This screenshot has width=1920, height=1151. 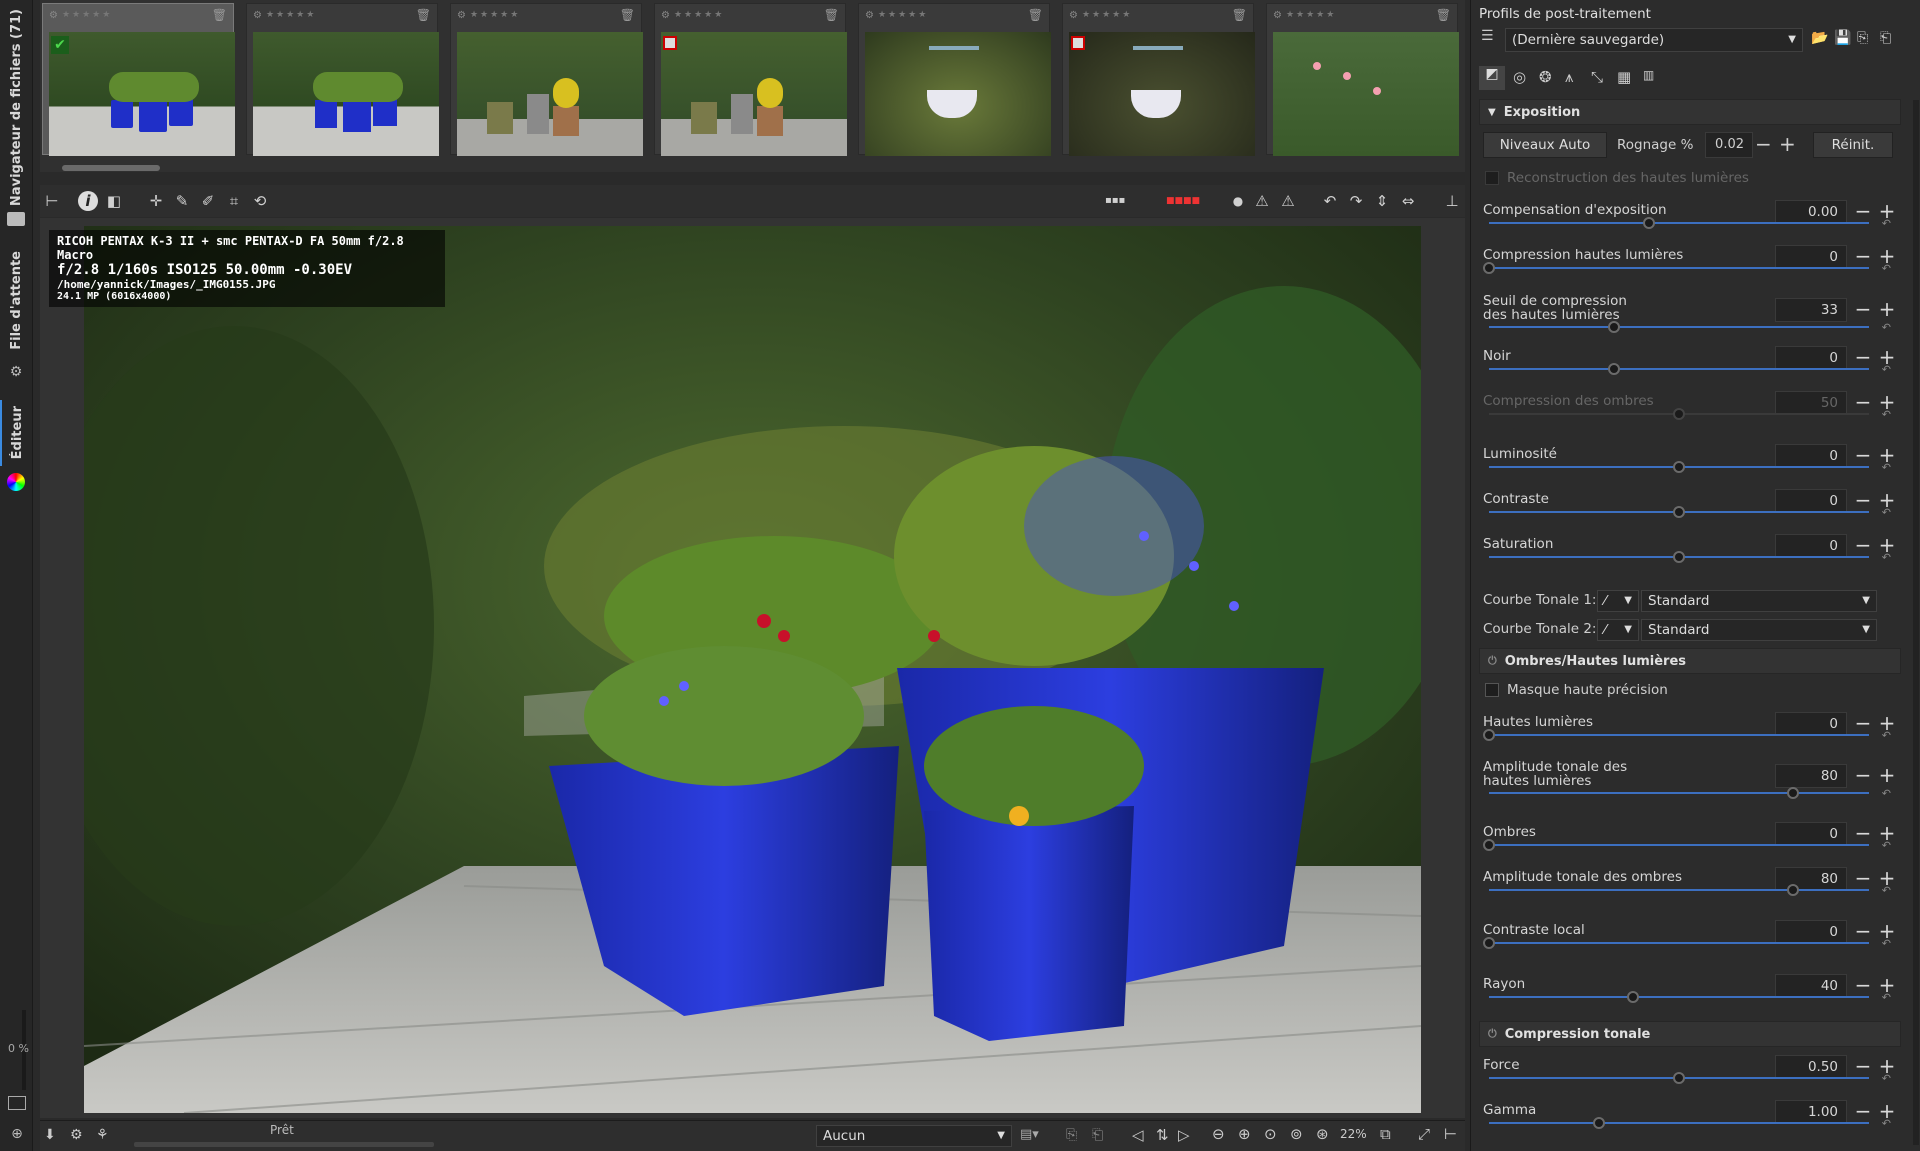 I want to click on white-balance-picker-icon: ✎, so click(x=182, y=201).